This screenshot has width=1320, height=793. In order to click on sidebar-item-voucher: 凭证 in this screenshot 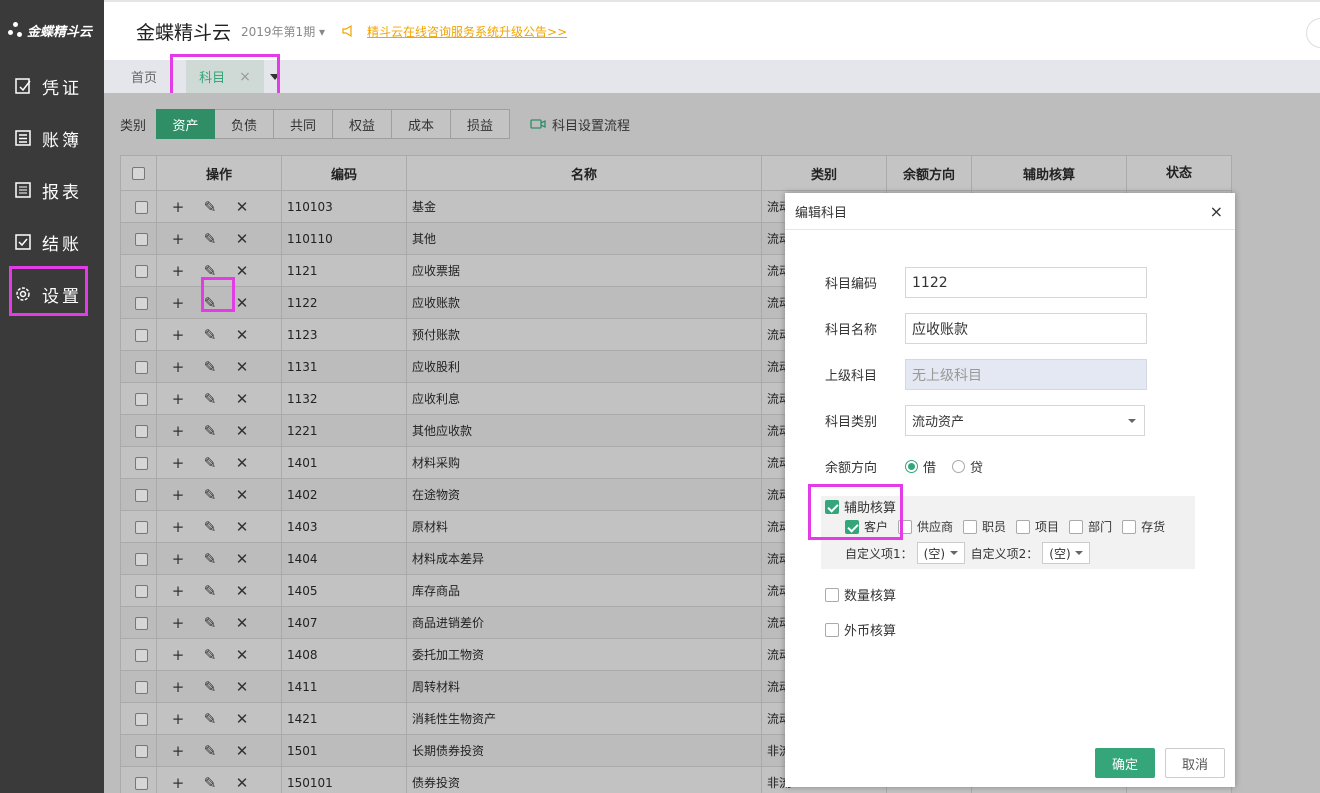, I will do `click(52, 86)`.